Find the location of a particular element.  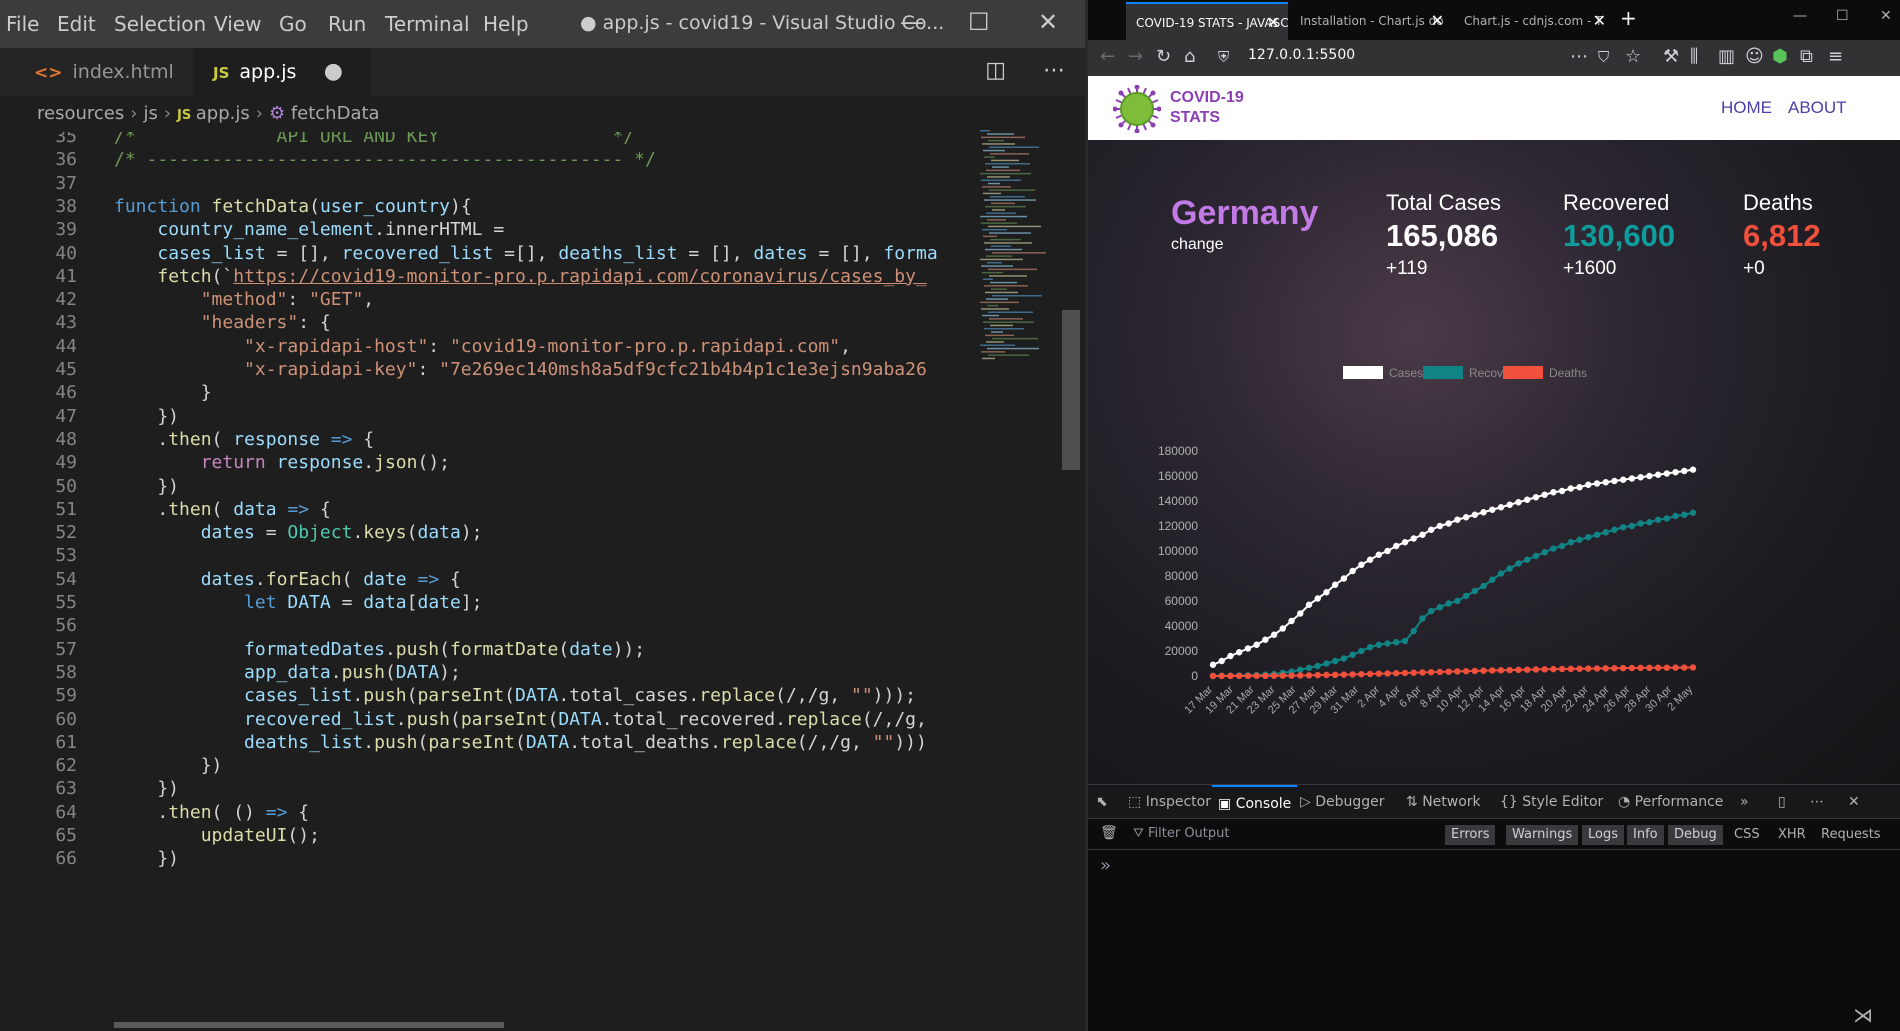

filter-logs: Logs is located at coordinates (1603, 835).